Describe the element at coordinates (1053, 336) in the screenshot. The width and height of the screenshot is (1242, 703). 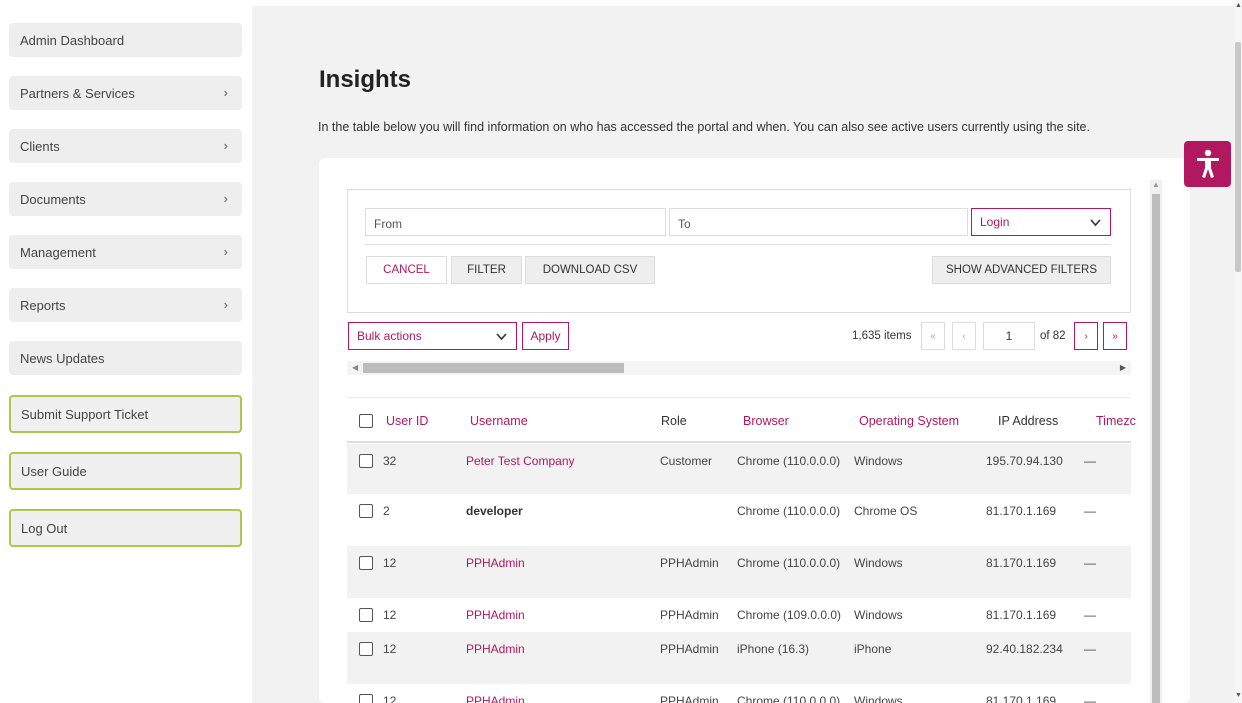
I see `total-pages-label: of 82` at that location.